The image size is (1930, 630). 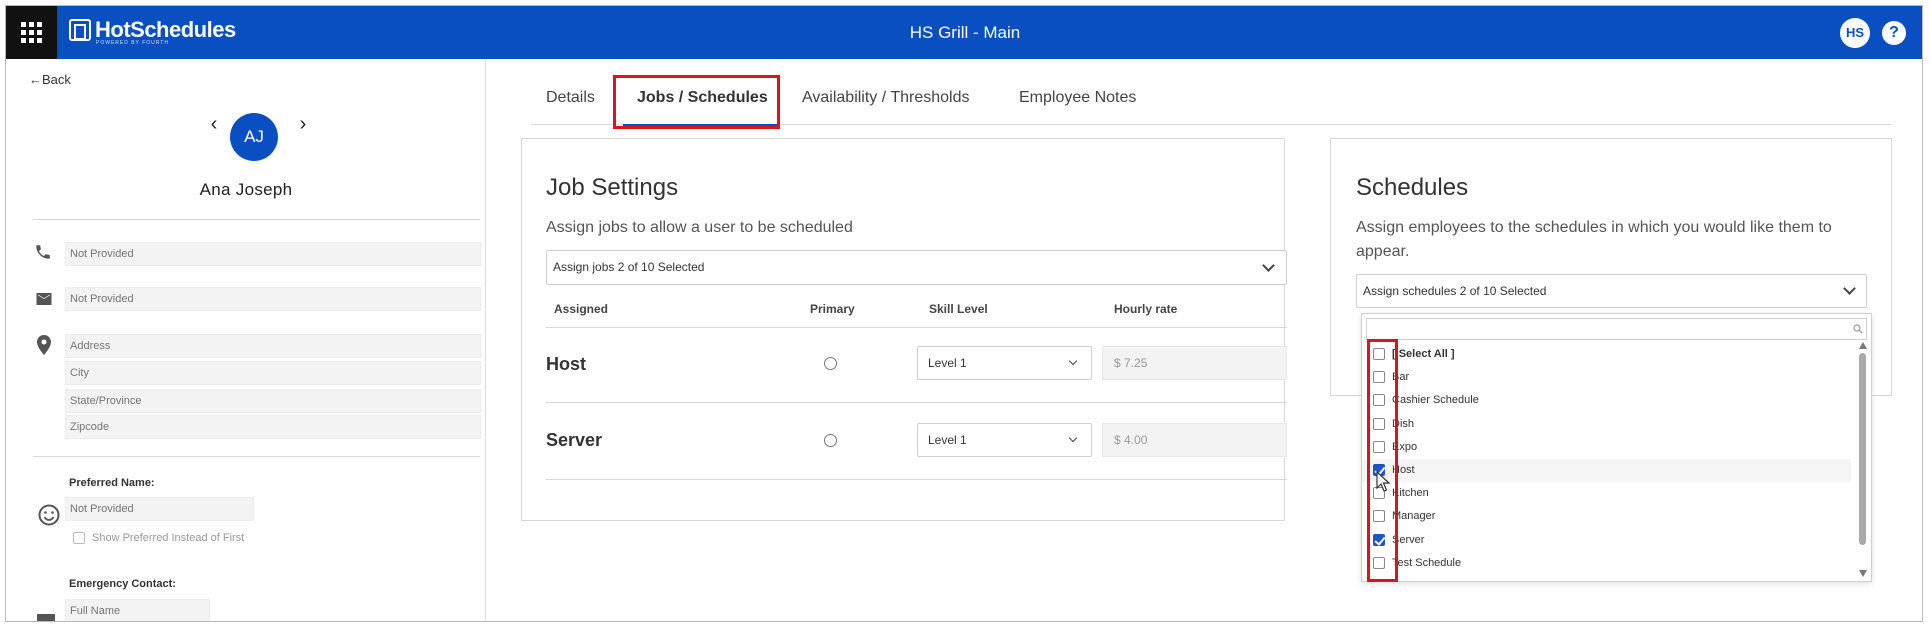 I want to click on schedule-option-label: Cashier Schedule, so click(x=1435, y=400).